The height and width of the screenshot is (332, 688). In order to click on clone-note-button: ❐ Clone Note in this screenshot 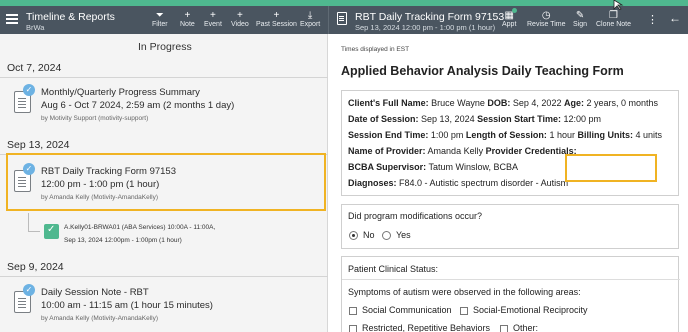, I will do `click(613, 19)`.